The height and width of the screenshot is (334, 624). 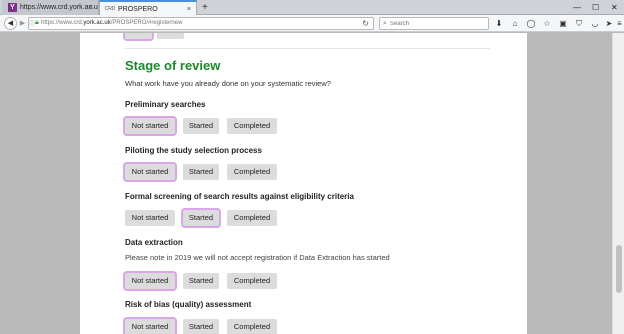 I want to click on reload-icon: ↻, so click(x=365, y=23).